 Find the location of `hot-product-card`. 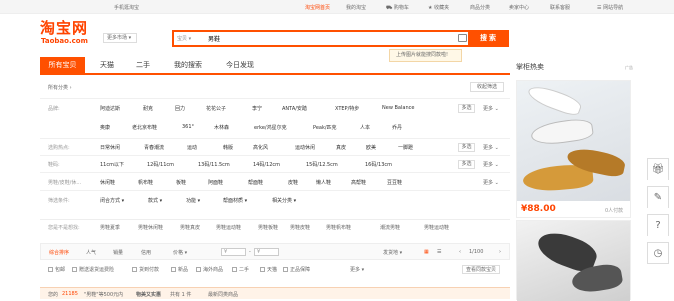

hot-product-card is located at coordinates (573, 260).